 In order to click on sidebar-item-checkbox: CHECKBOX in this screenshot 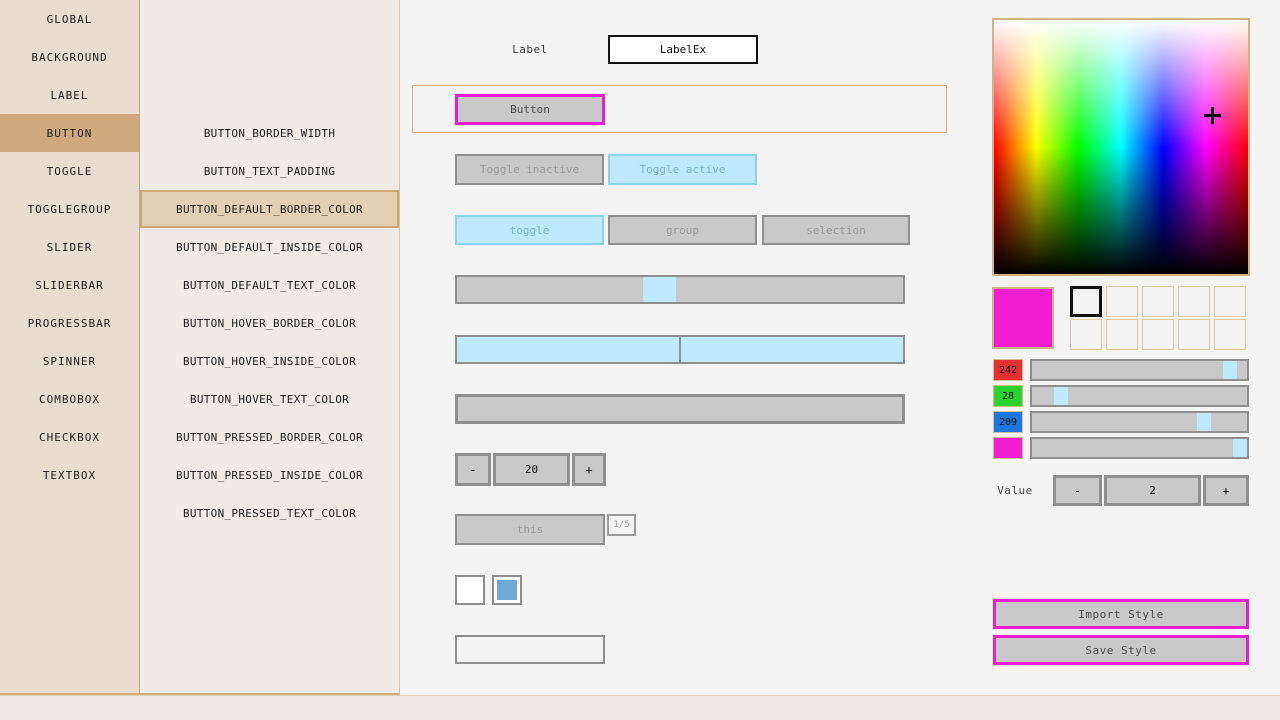, I will do `click(69, 437)`.